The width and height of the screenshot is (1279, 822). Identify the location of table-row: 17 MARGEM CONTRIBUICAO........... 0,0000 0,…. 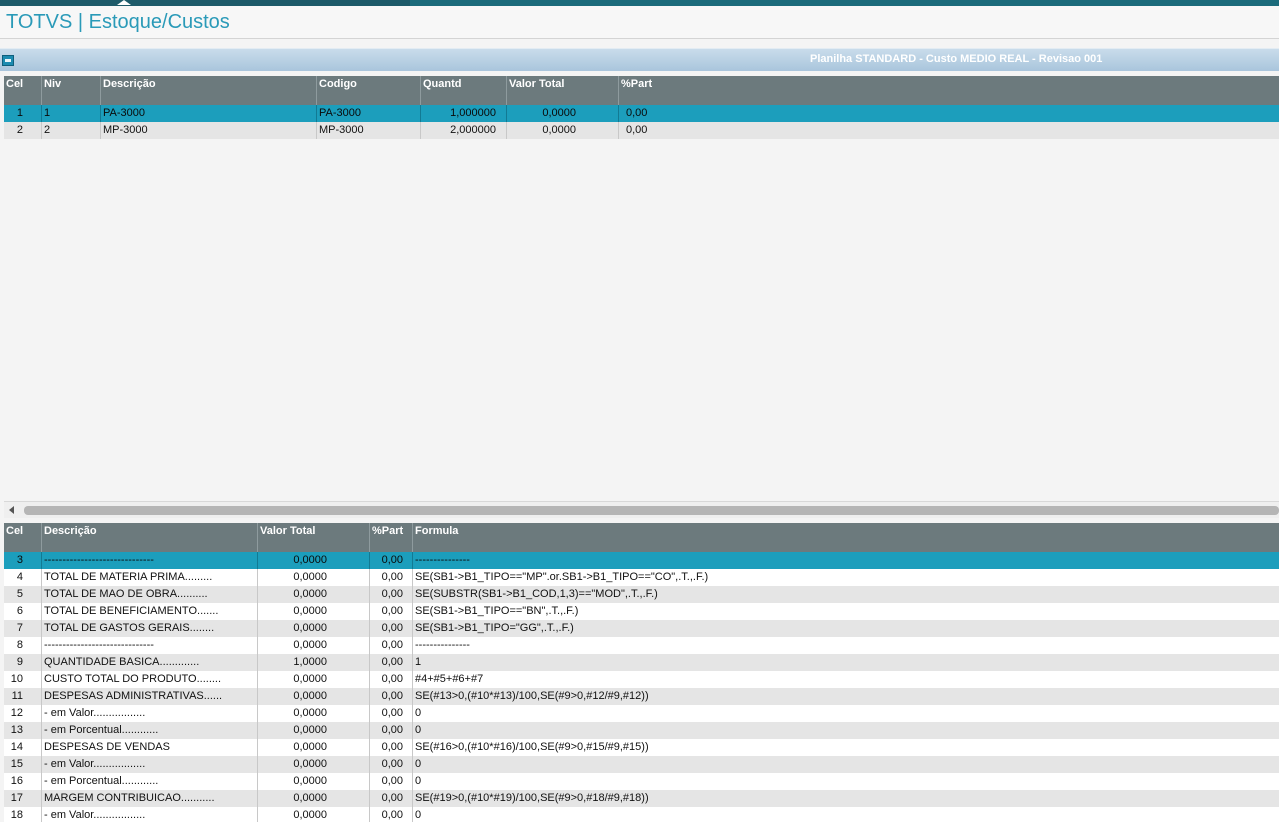
(641, 798).